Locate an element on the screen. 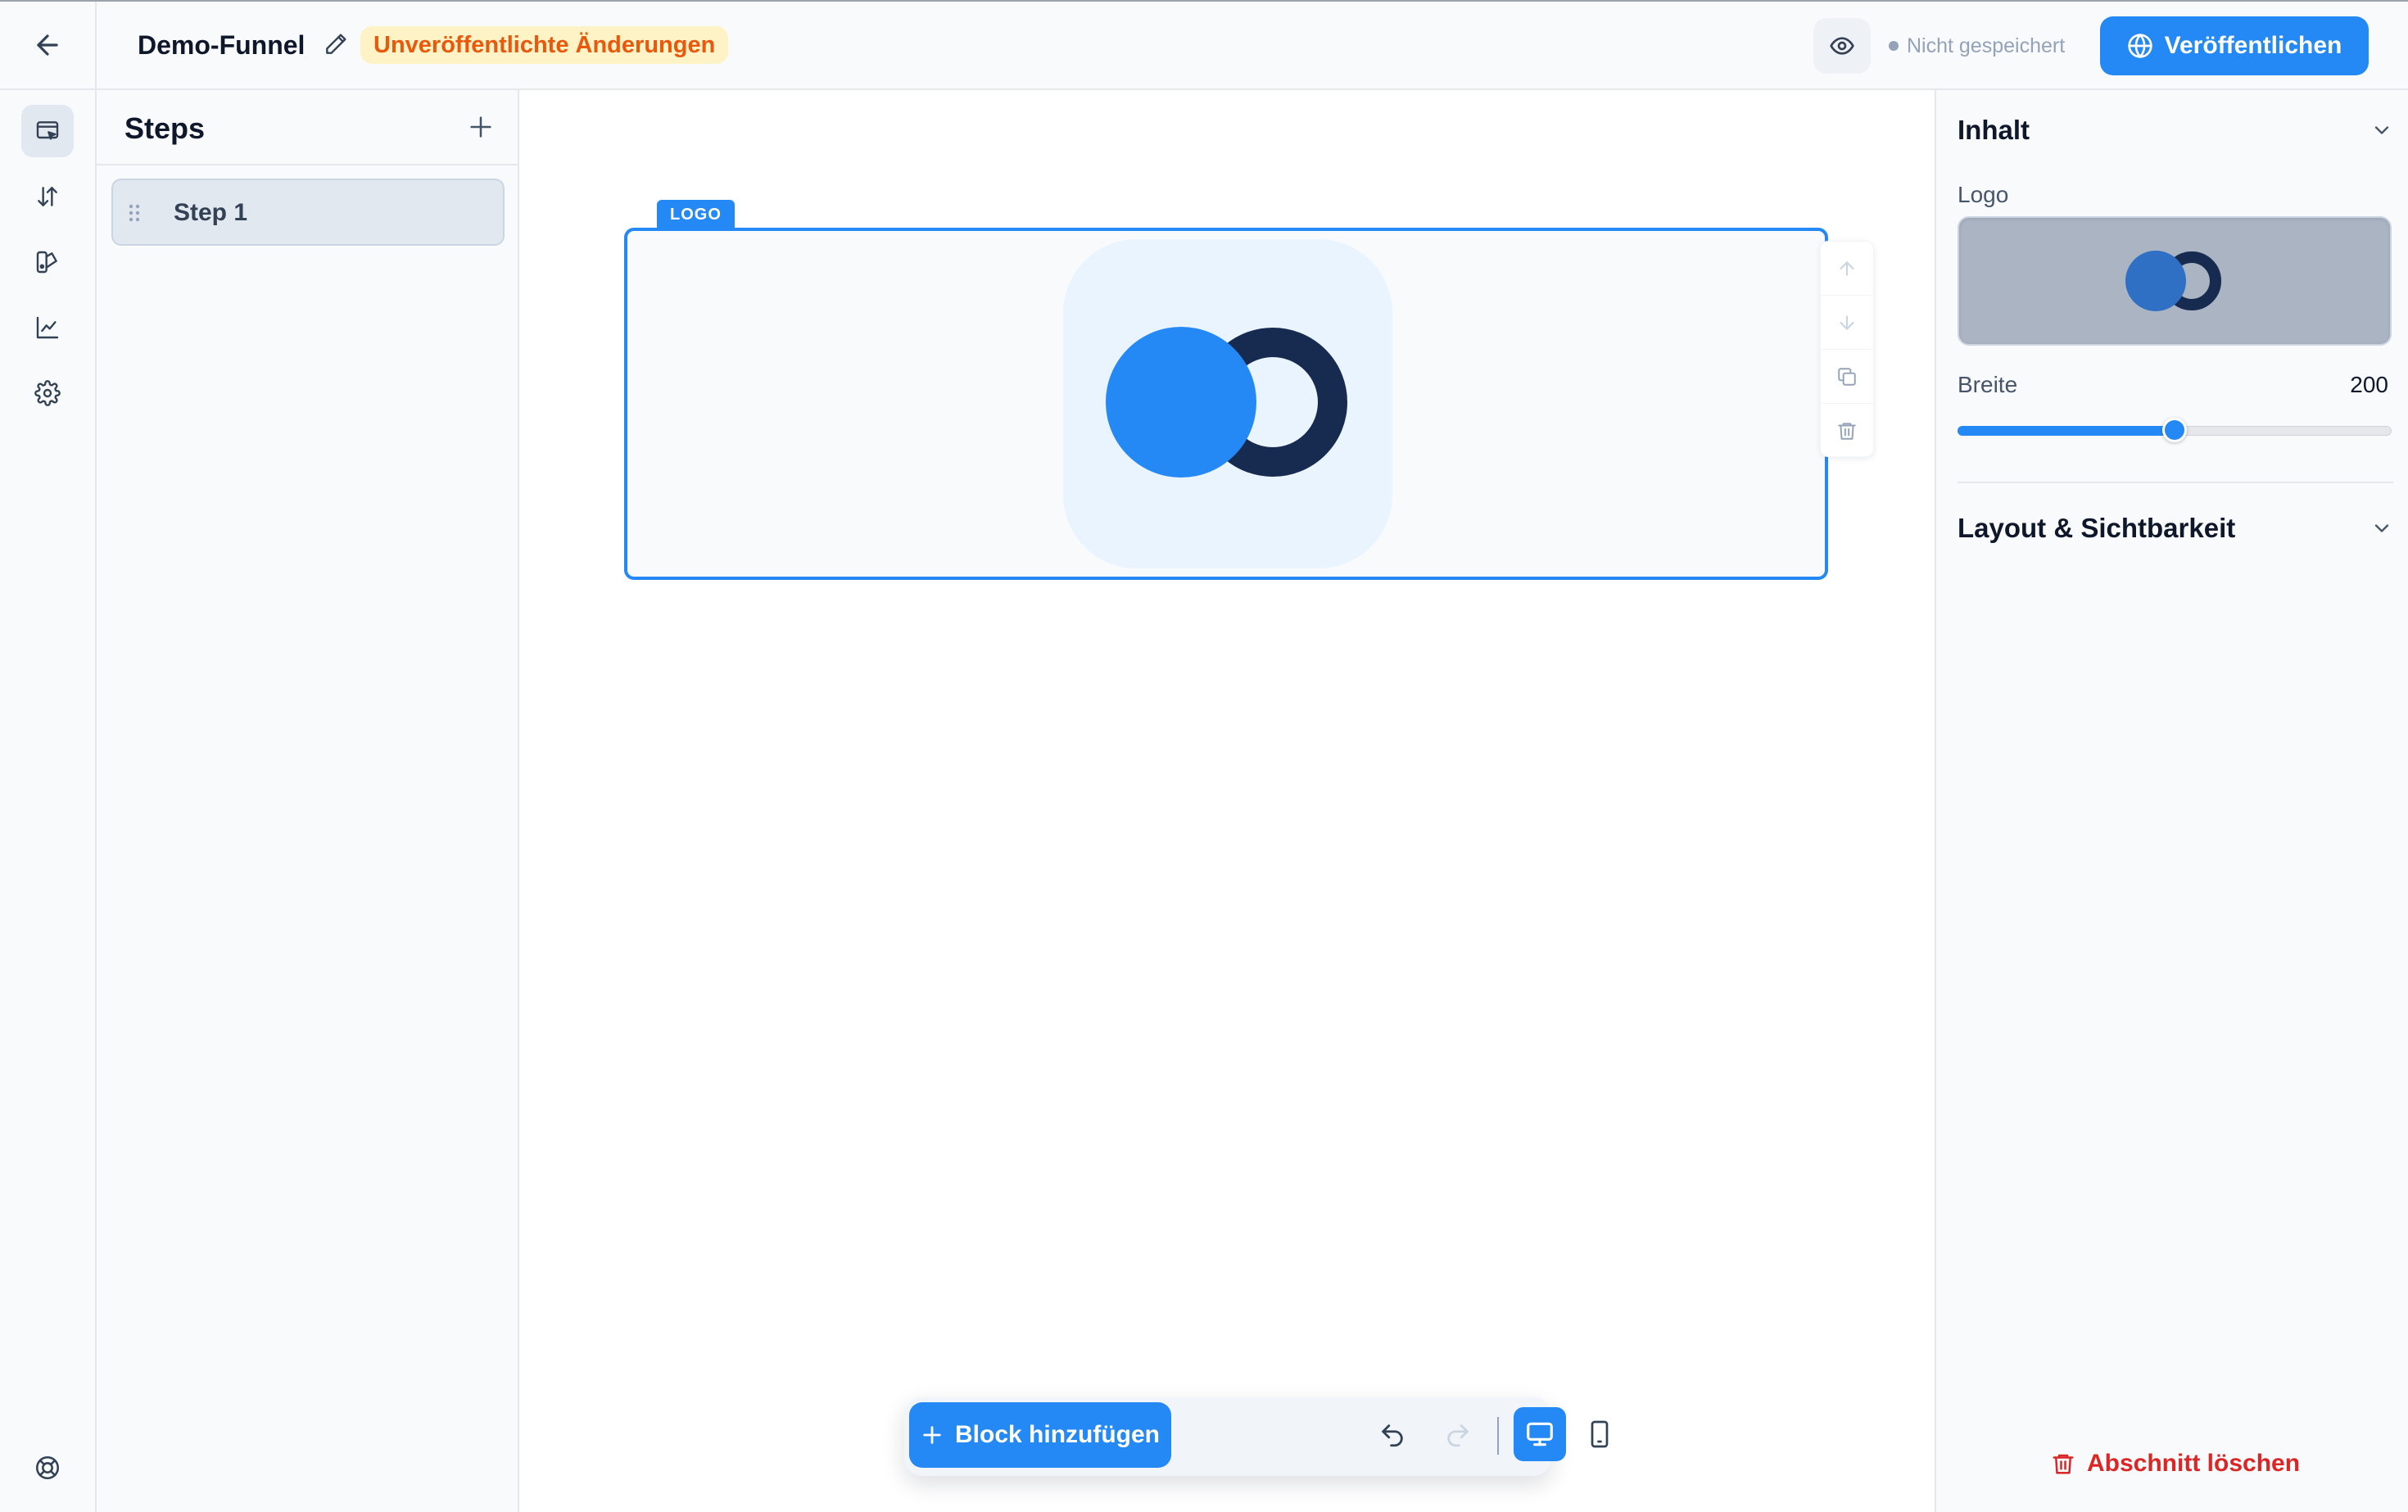 The height and width of the screenshot is (1512, 2408). device-mobile-button is located at coordinates (1599, 1434).